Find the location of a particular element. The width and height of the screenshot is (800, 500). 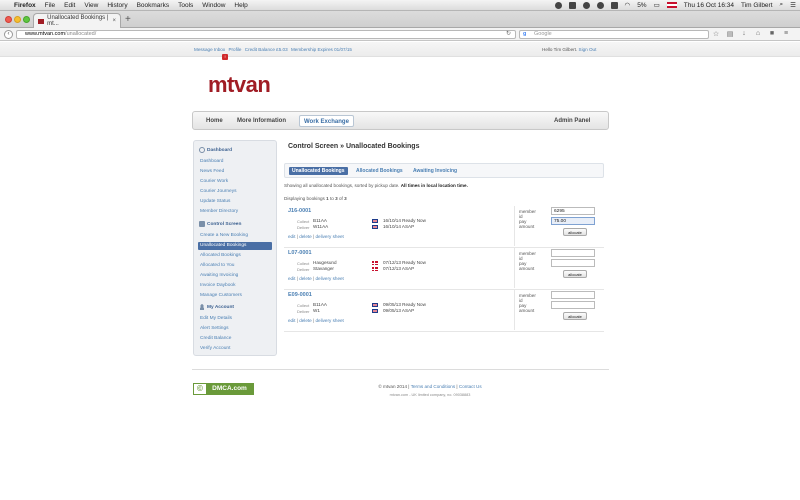

battery-text: 5% is located at coordinates (641, 5).